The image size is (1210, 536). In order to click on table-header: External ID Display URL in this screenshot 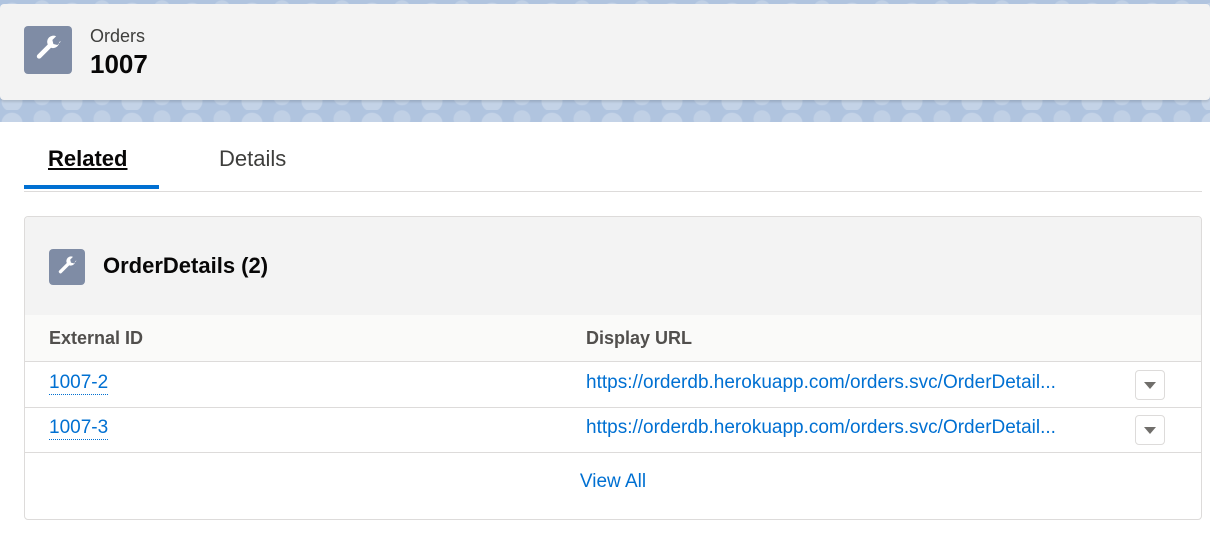, I will do `click(613, 338)`.